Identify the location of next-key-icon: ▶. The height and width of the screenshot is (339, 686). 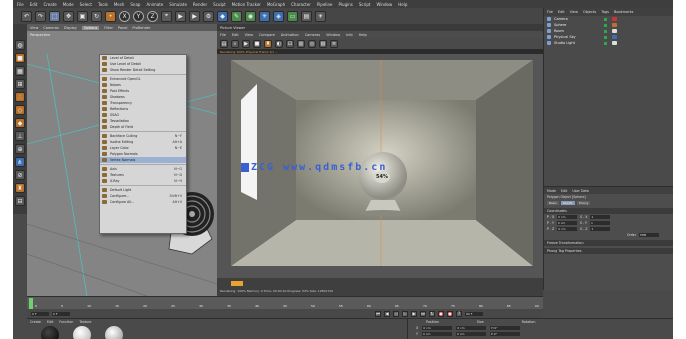
(414, 313).